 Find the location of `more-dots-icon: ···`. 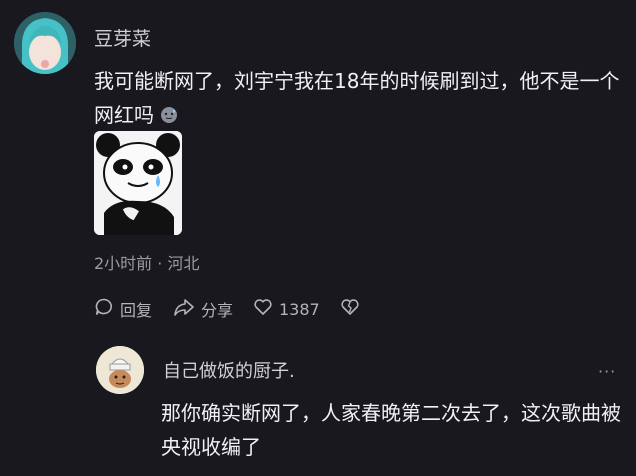

more-dots-icon: ··· is located at coordinates (607, 371).